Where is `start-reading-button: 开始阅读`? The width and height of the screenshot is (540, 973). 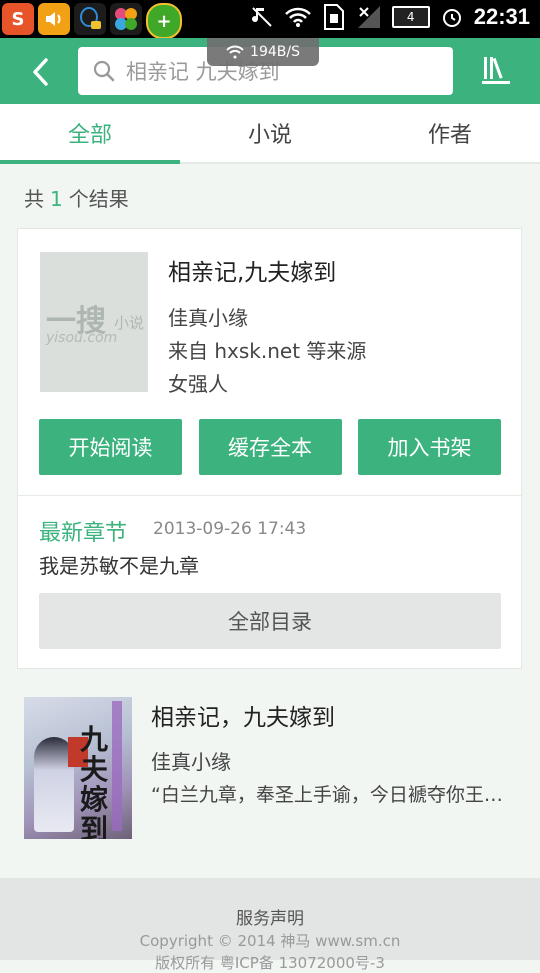
start-reading-button: 开始阅读 is located at coordinates (110, 447).